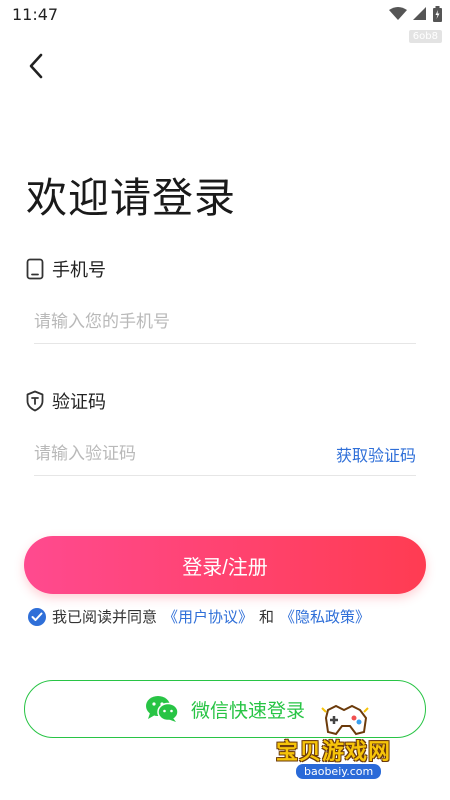  What do you see at coordinates (419, 13) in the screenshot?
I see `signal-icon` at bounding box center [419, 13].